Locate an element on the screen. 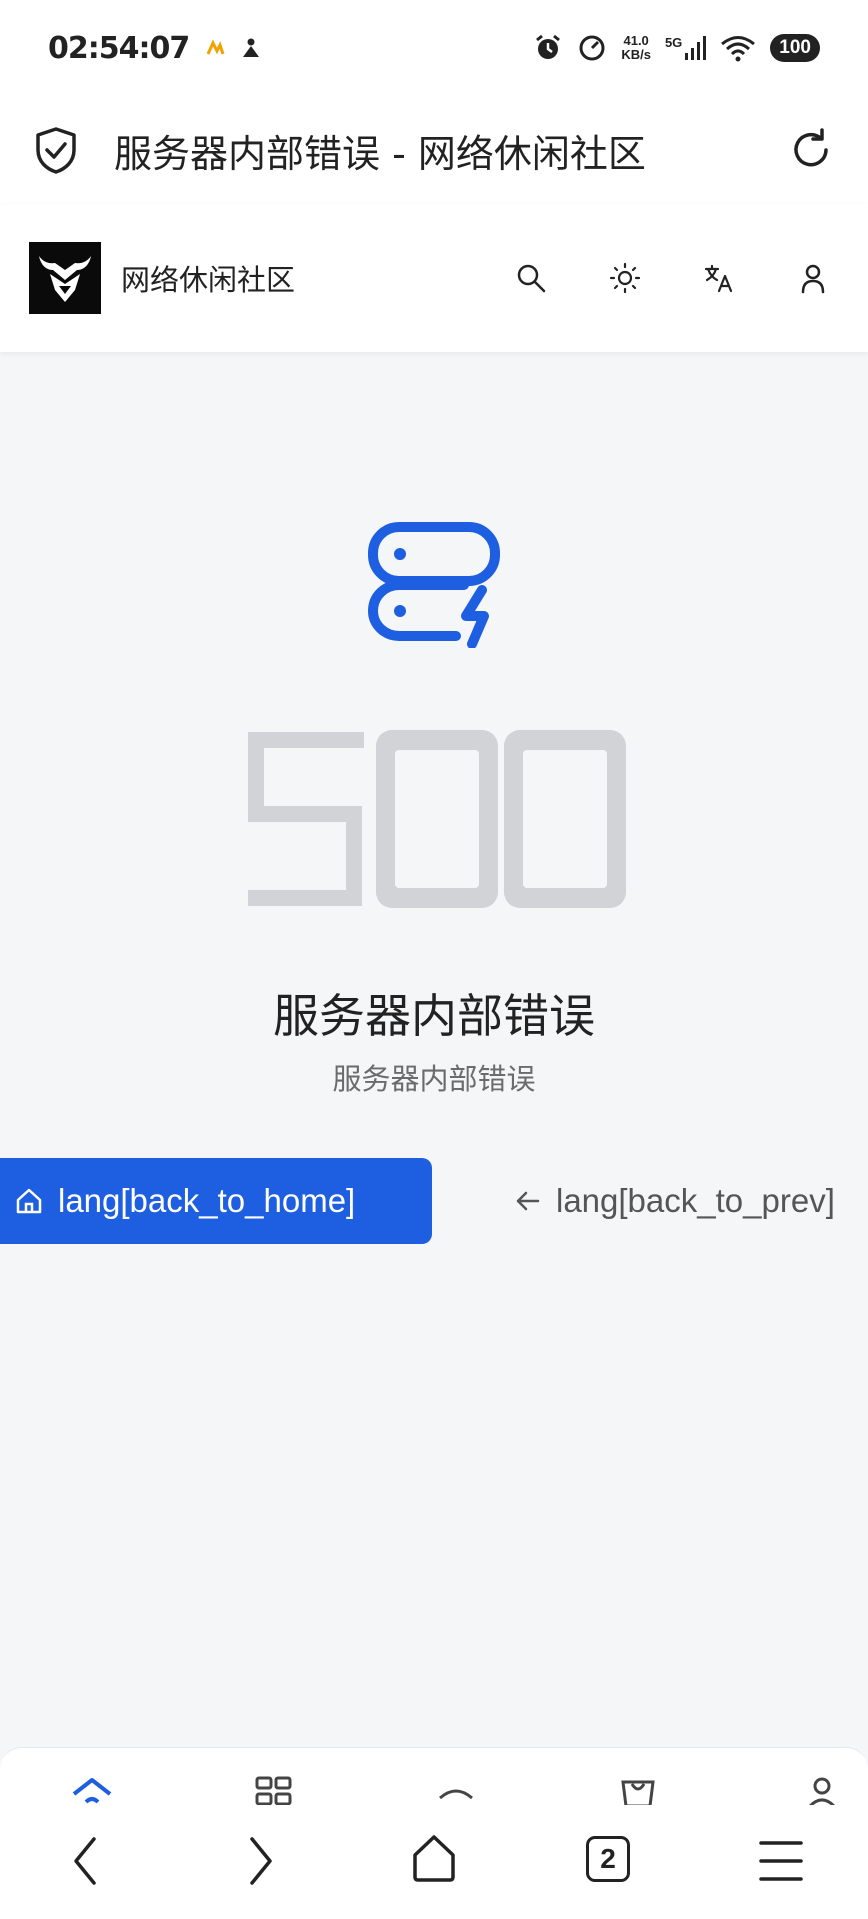  clock: 02:54:07 is located at coordinates (119, 48).